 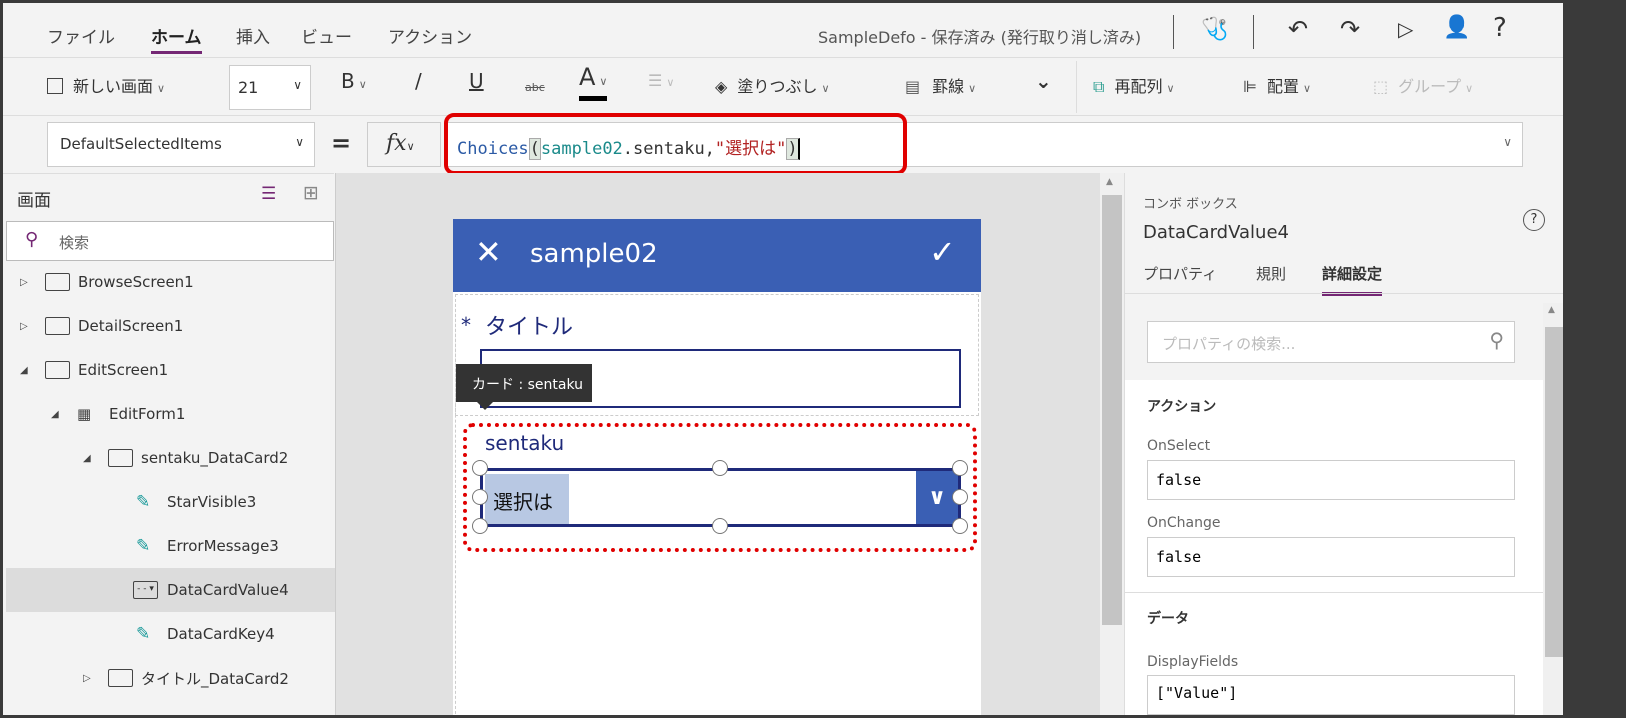 What do you see at coordinates (1214, 29) in the screenshot?
I see `stethoscope-icon: 🩺` at bounding box center [1214, 29].